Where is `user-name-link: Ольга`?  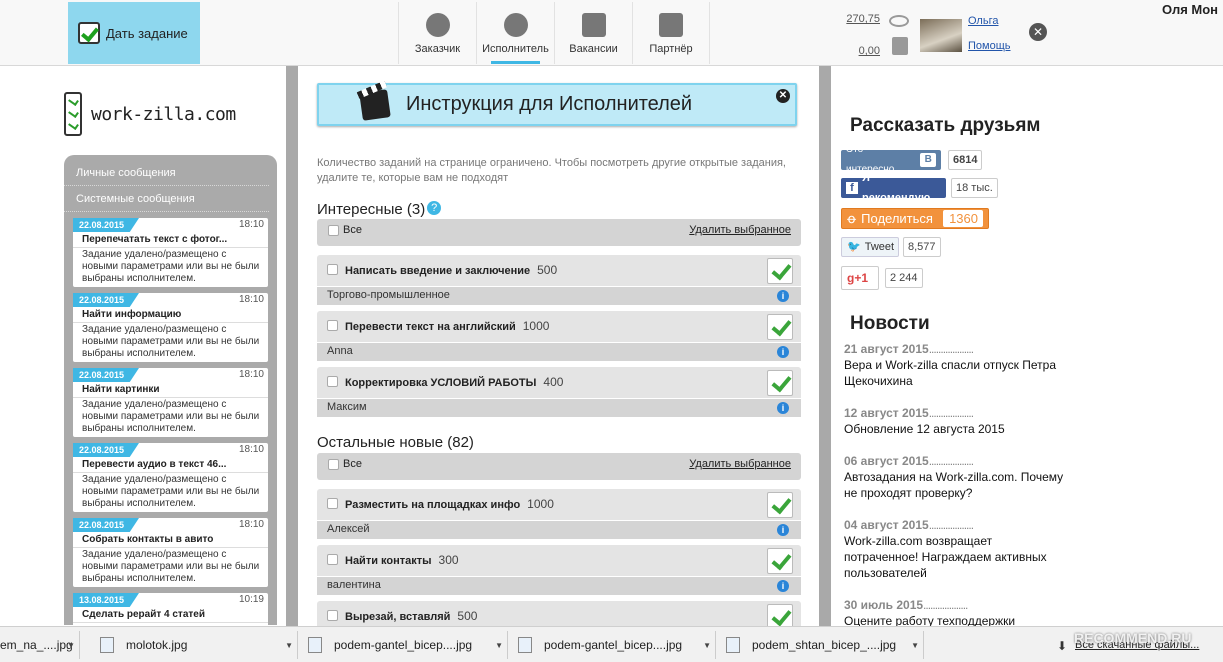
user-name-link: Ольга is located at coordinates (983, 21).